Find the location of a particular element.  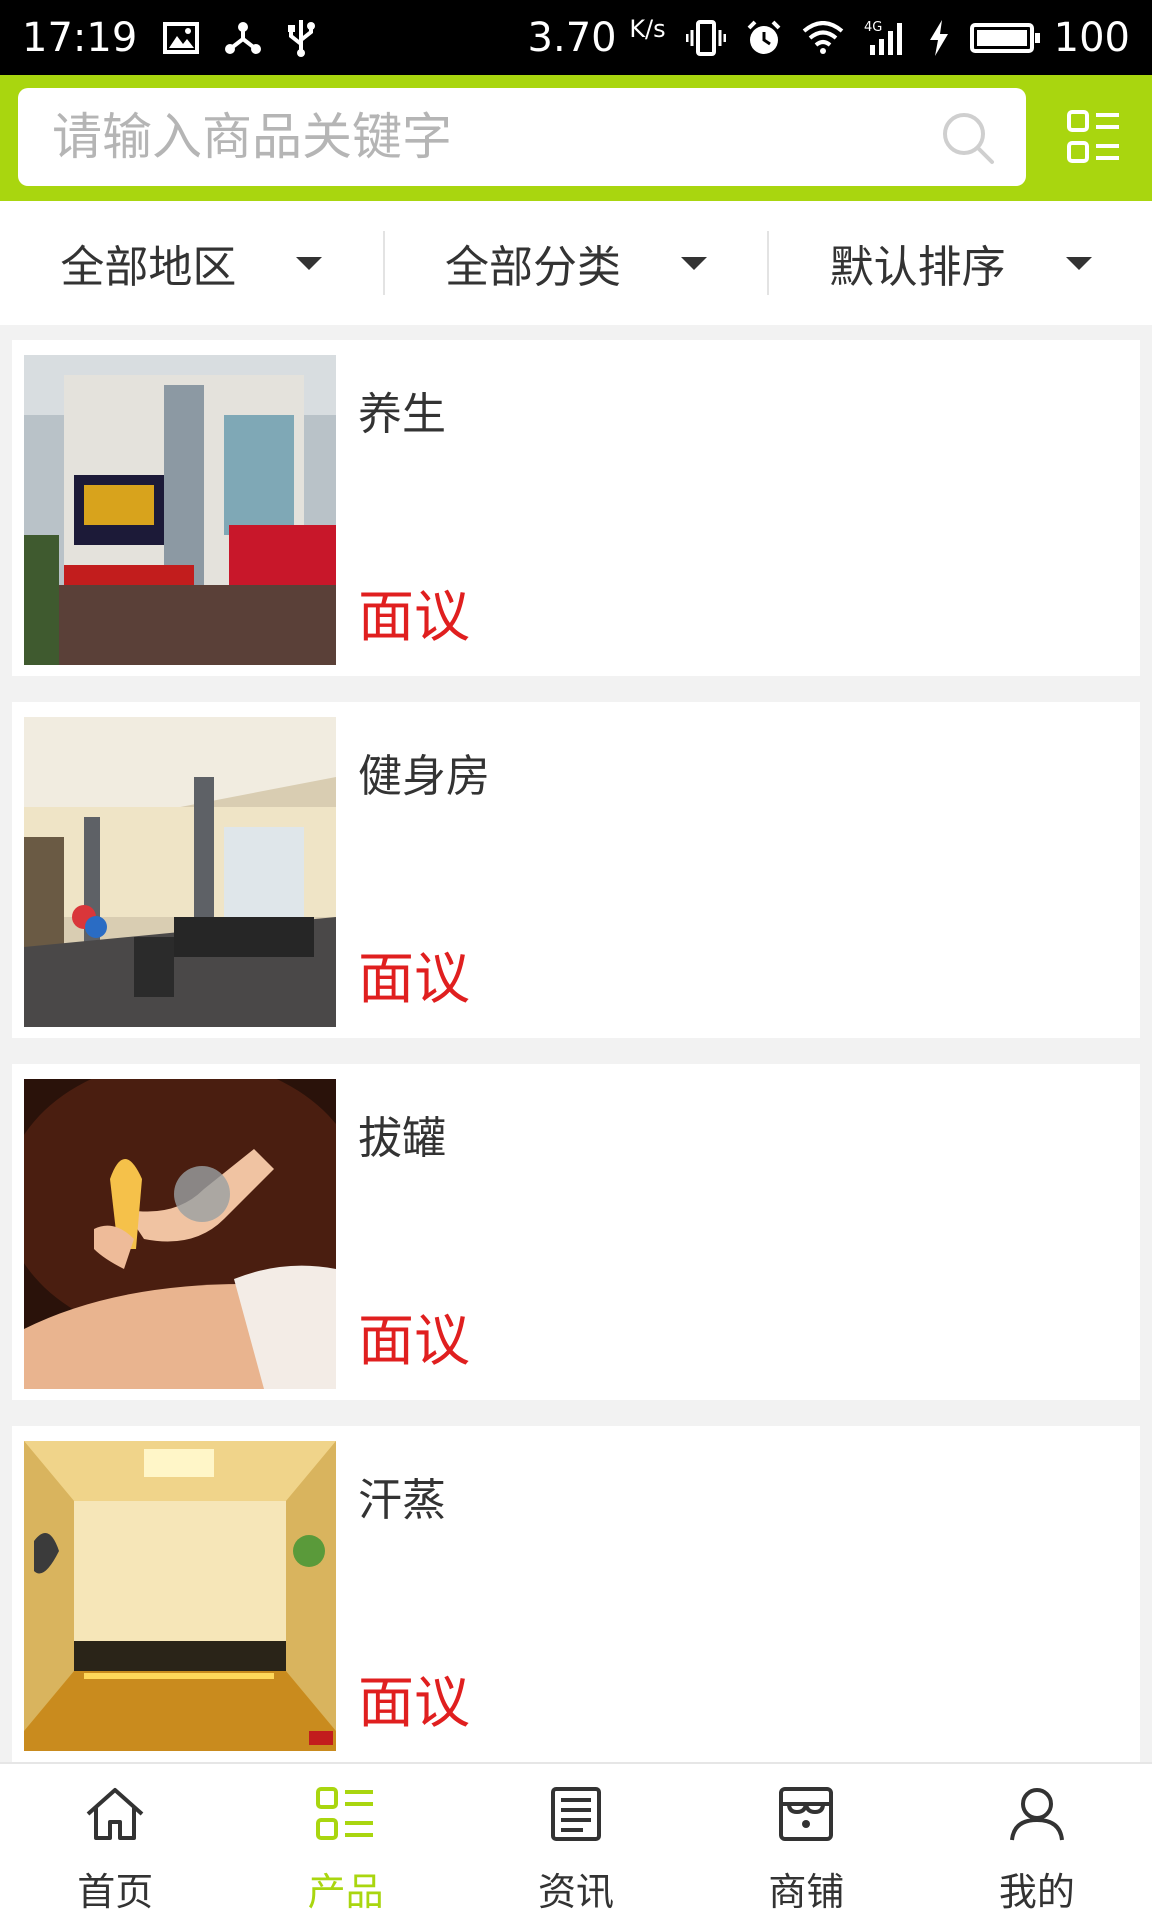

bottom-nav: 首页 产品 资讯 商铺 我的 is located at coordinates (576, 1841).